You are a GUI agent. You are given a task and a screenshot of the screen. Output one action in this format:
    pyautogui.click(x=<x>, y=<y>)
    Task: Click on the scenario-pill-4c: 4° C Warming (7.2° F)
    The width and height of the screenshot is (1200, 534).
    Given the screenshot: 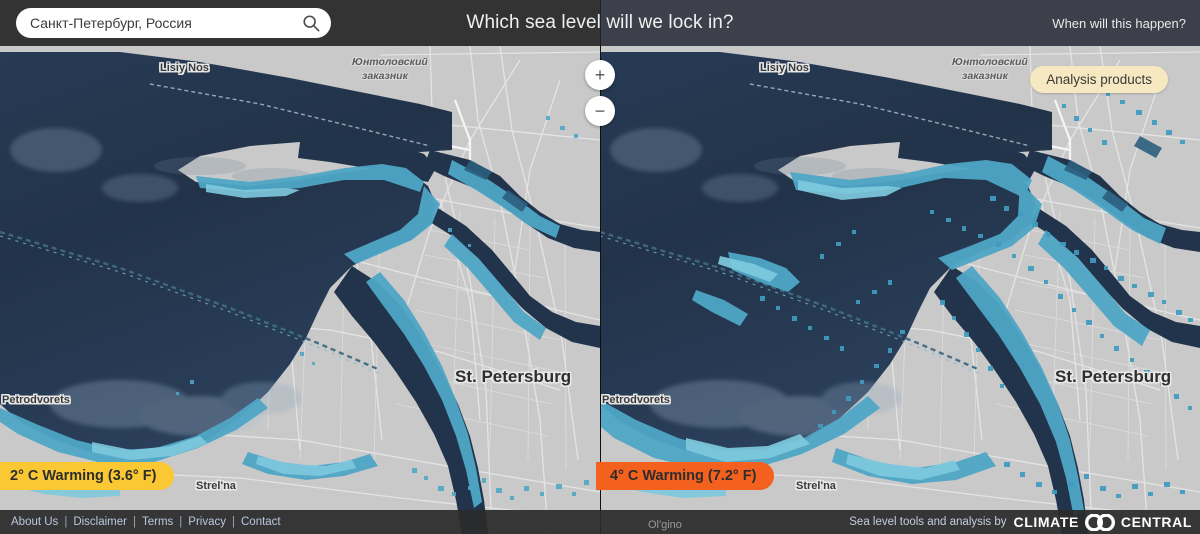 What is the action you would take?
    pyautogui.click(x=685, y=476)
    